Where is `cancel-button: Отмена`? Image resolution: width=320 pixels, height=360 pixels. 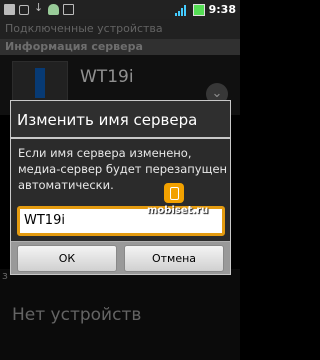
cancel-button: Отмена is located at coordinates (174, 258).